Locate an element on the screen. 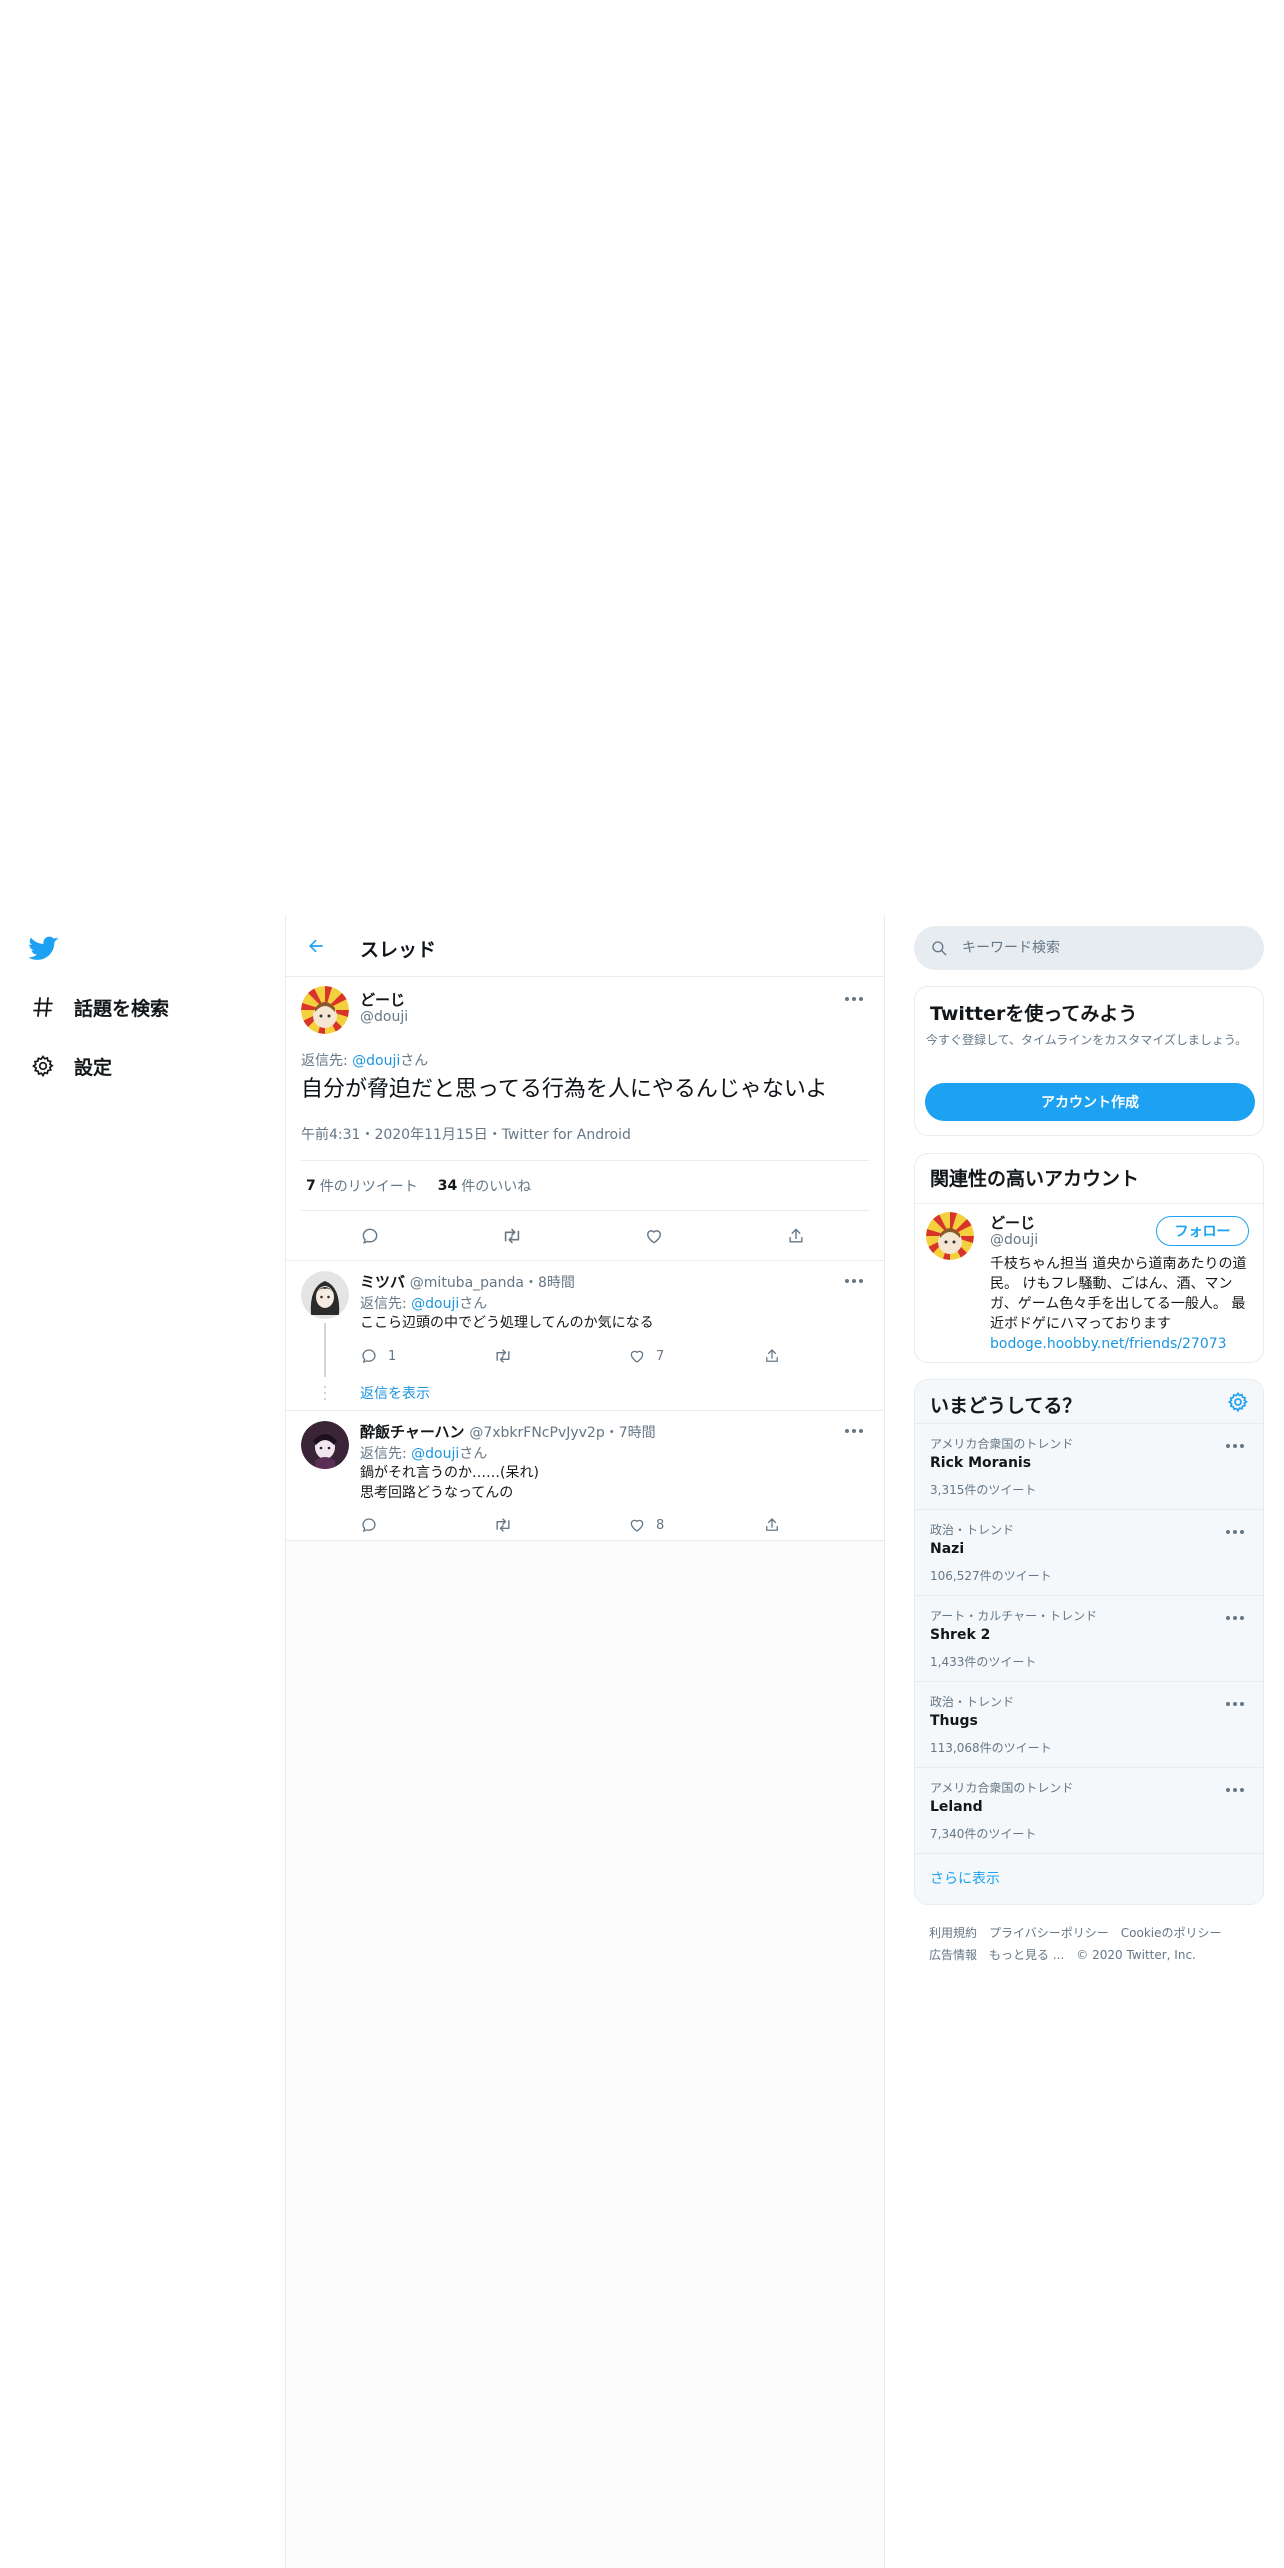 This screenshot has width=1284, height=2568. related-account-handle: @douji is located at coordinates (1014, 1240).